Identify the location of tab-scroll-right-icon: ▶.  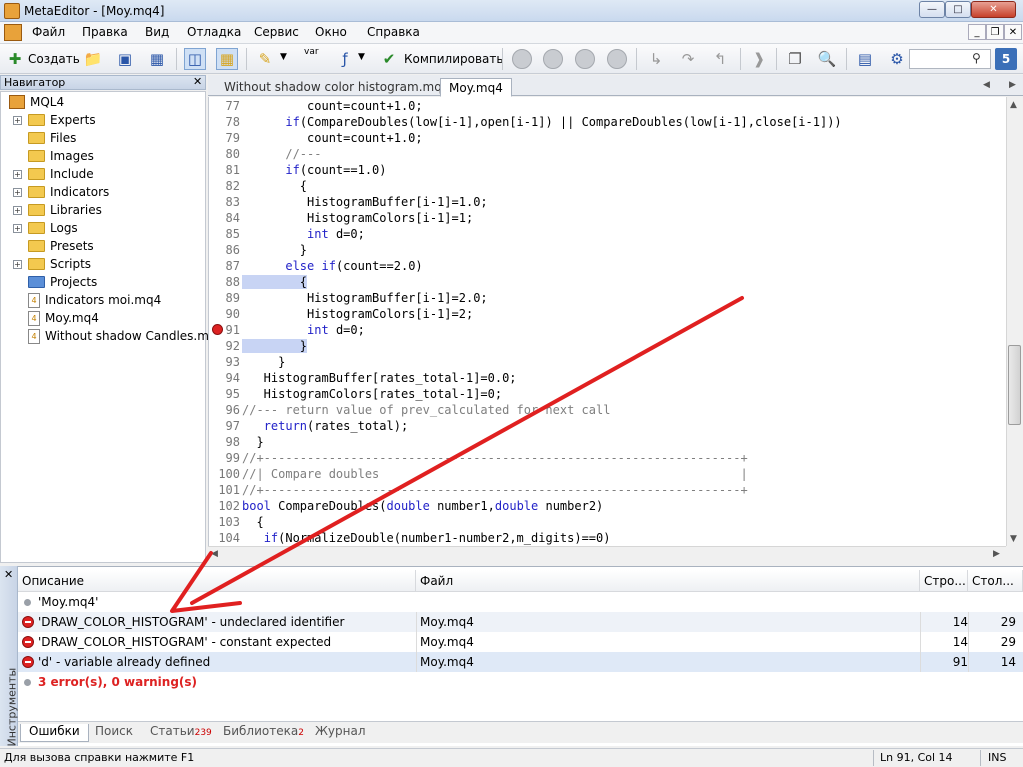
(1012, 85).